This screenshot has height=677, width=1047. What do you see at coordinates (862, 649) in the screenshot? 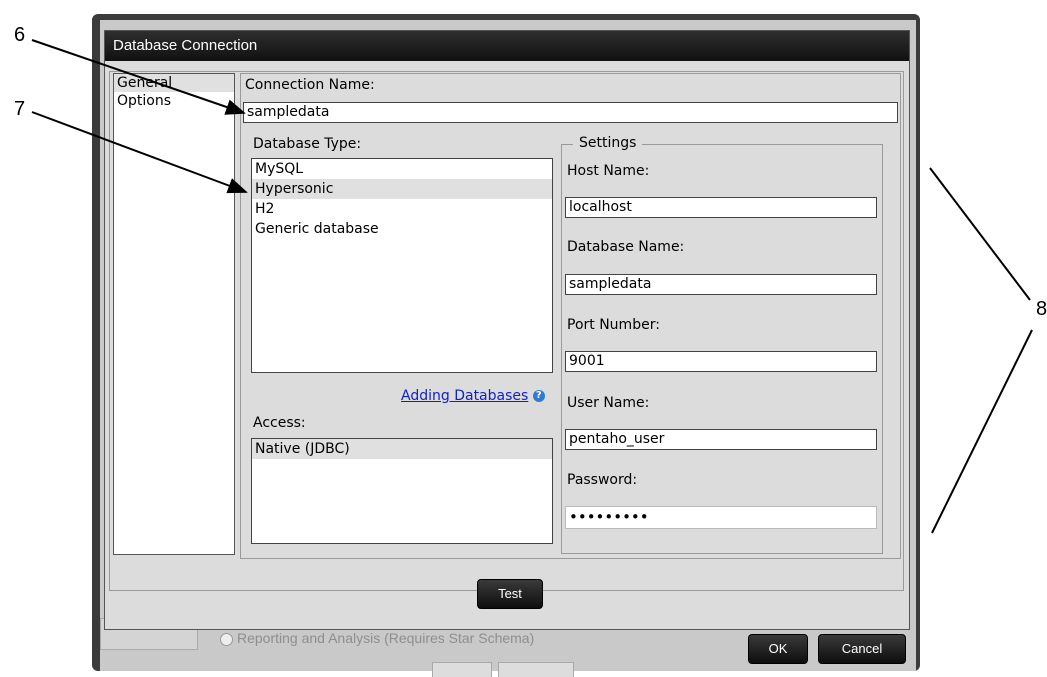
I see `cancel-button: Cancel` at bounding box center [862, 649].